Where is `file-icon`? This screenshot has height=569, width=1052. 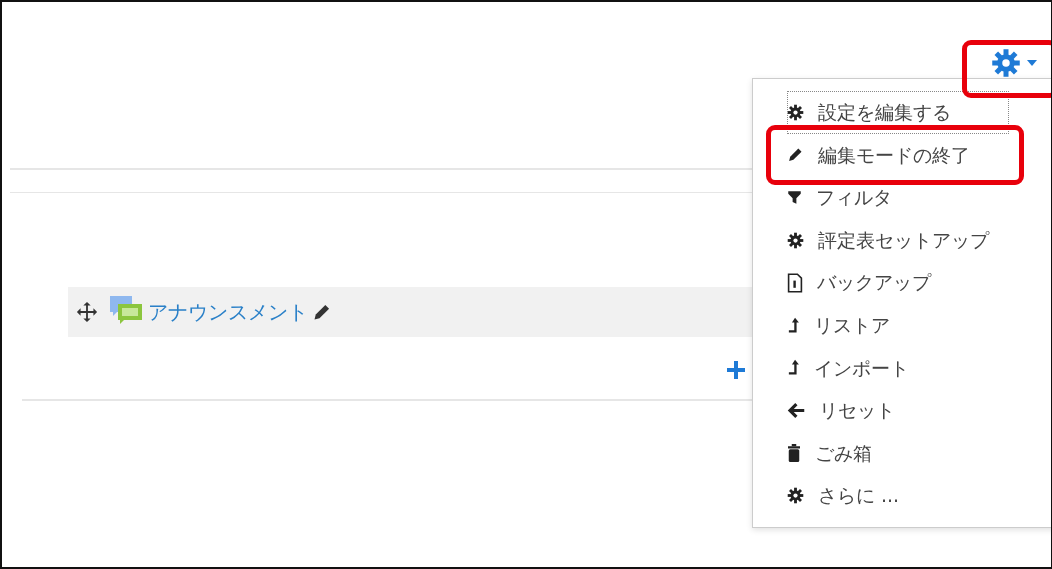 file-icon is located at coordinates (795, 282).